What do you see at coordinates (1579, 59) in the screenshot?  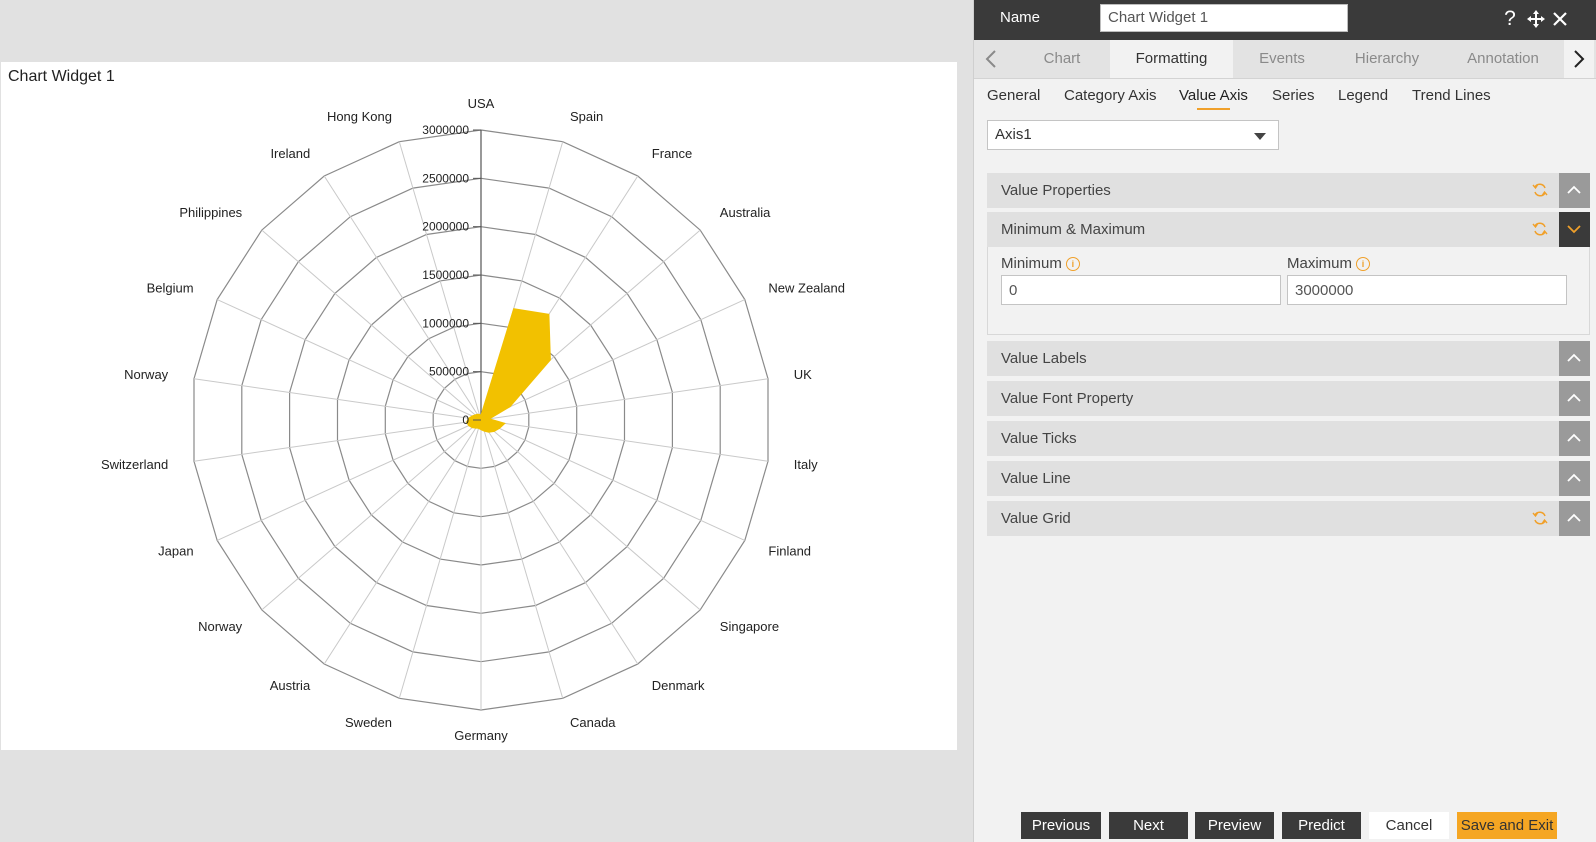 I see `tabs-scroll-right-icon` at bounding box center [1579, 59].